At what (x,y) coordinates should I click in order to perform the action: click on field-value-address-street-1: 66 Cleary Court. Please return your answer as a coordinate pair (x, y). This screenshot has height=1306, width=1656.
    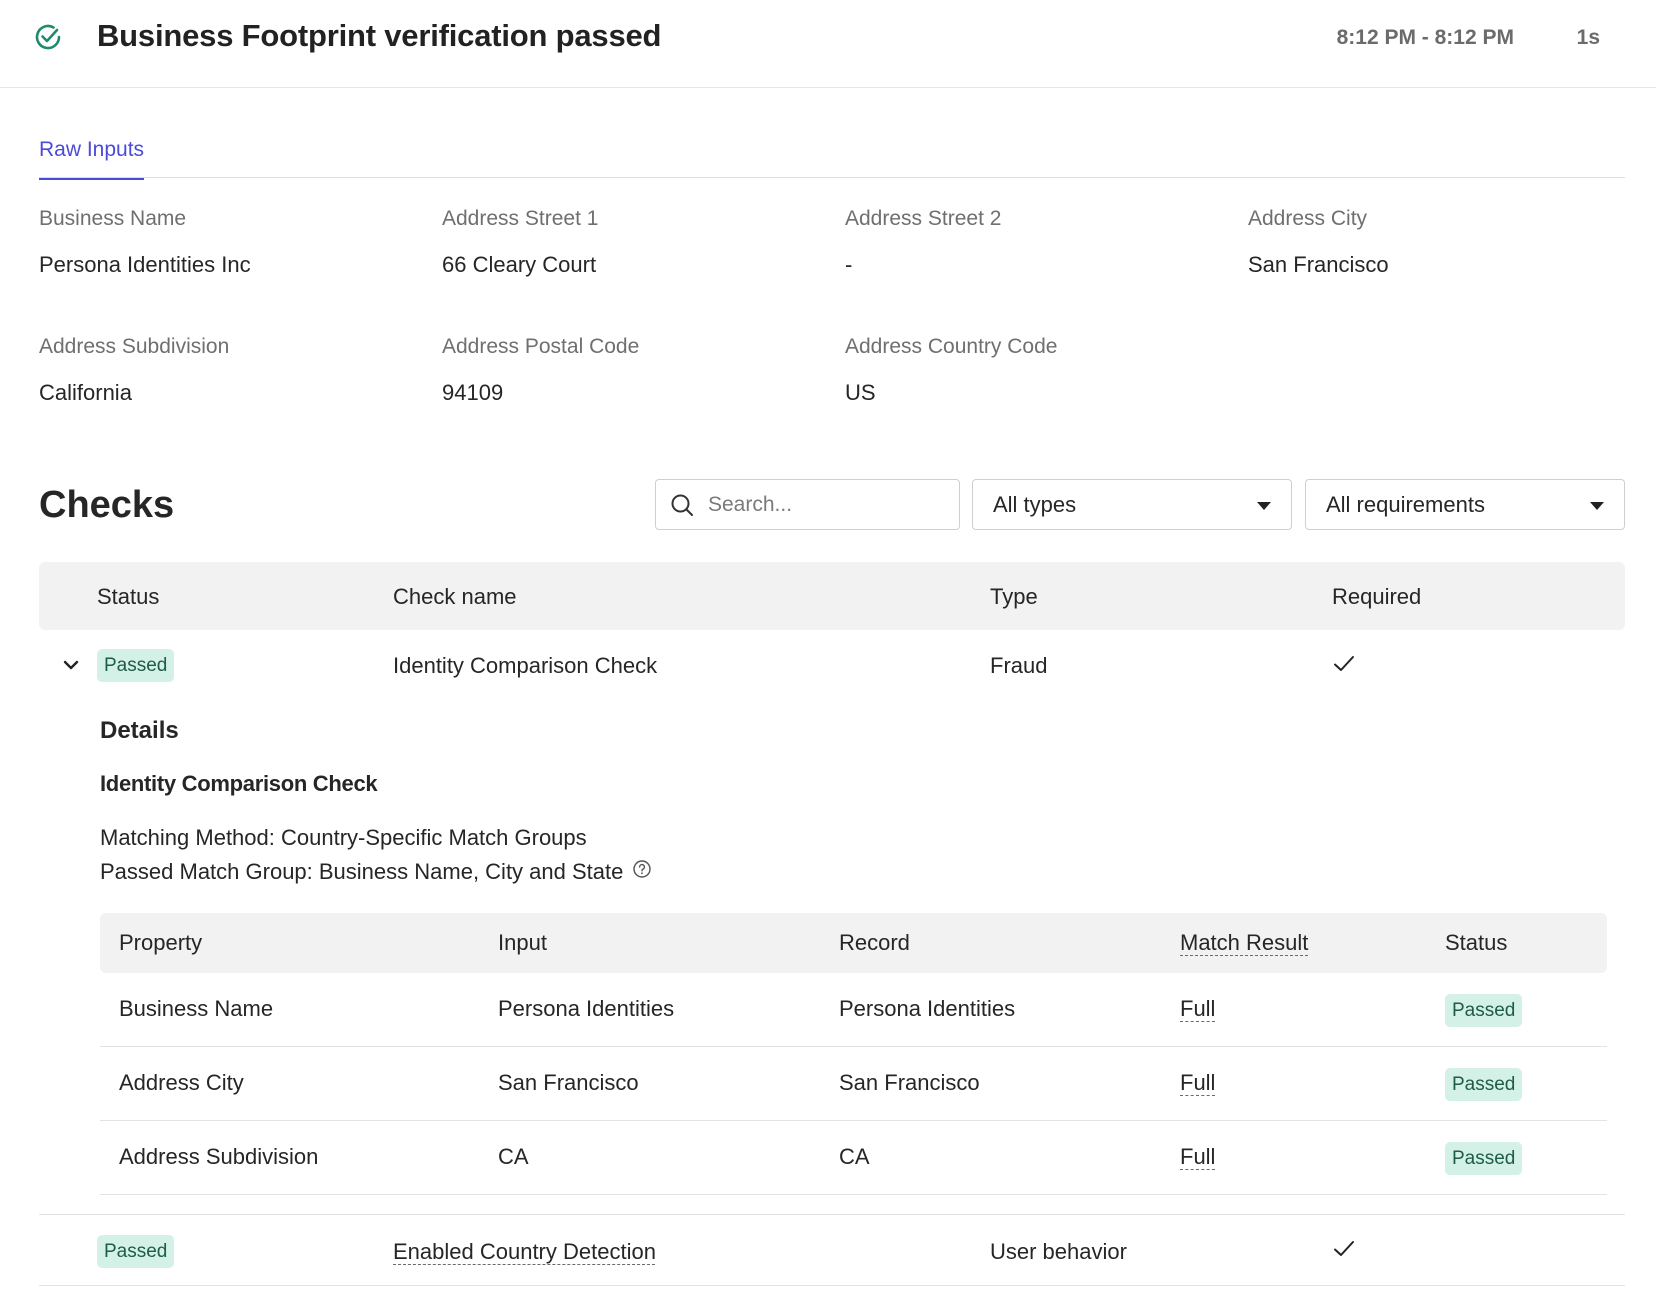
    Looking at the image, I should click on (519, 264).